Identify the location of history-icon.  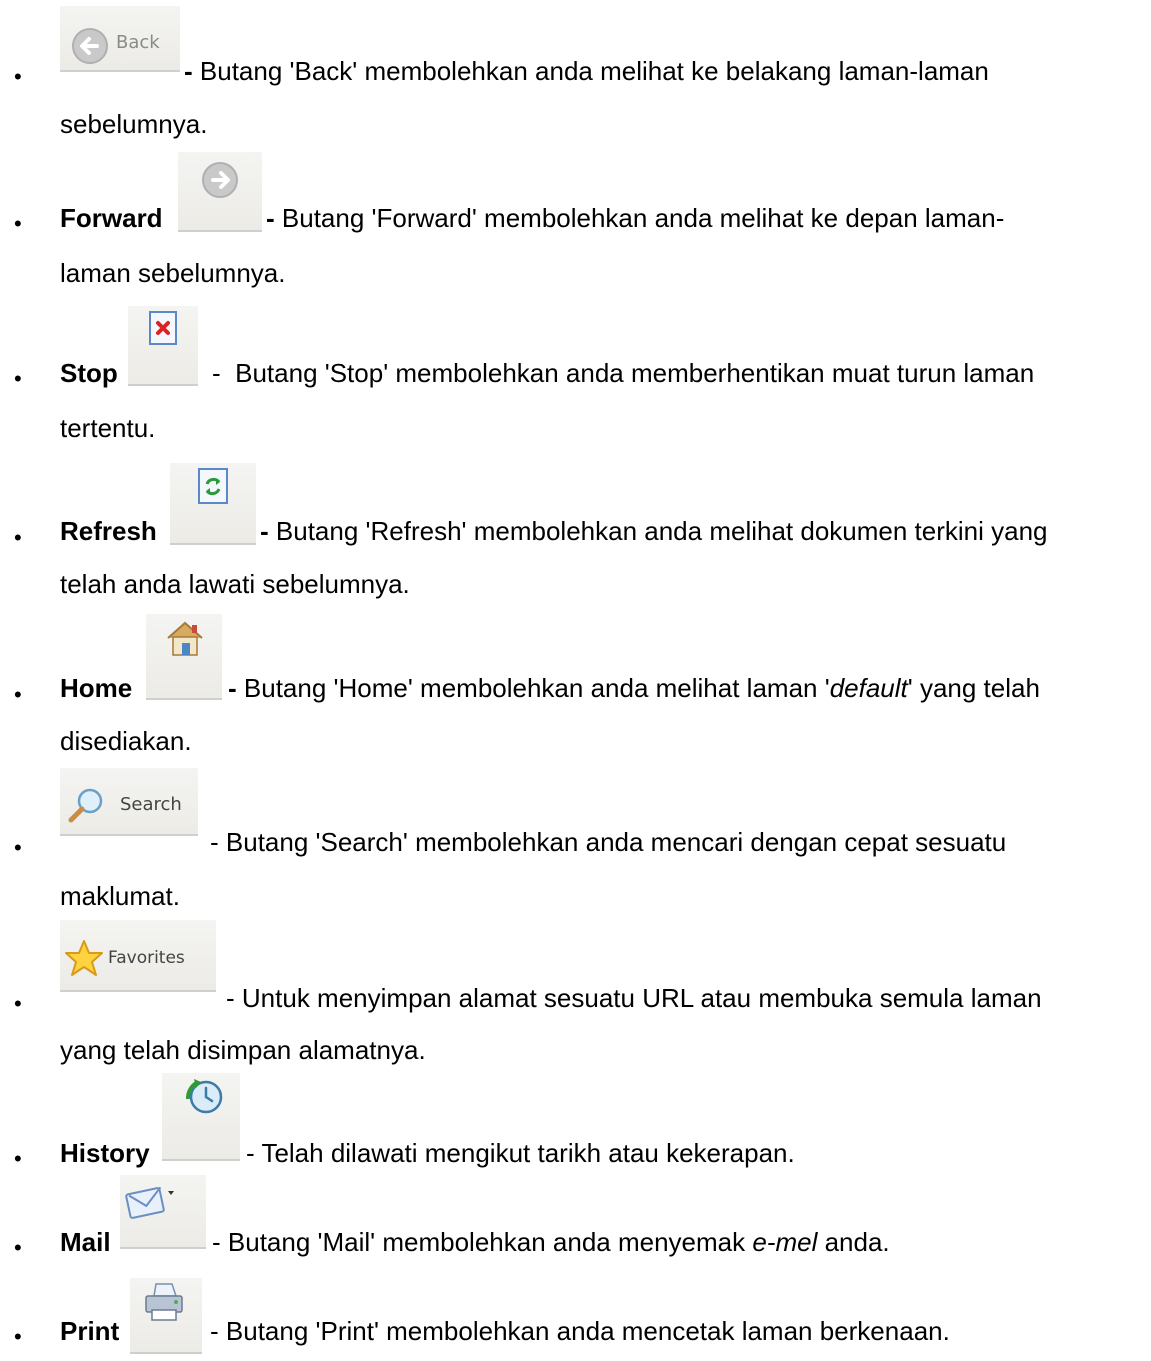
(204, 1096).